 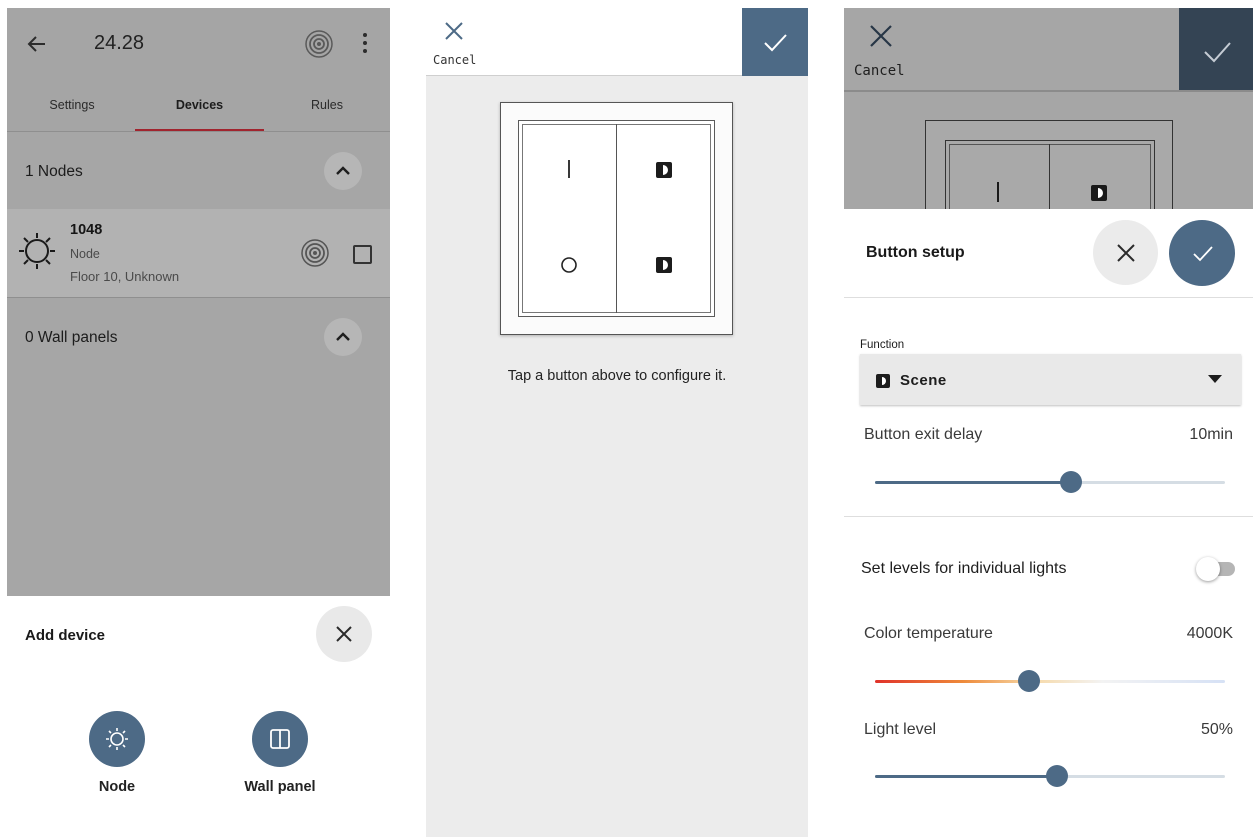 I want to click on individual-lights-label: Set levels for individual lights, so click(x=964, y=568).